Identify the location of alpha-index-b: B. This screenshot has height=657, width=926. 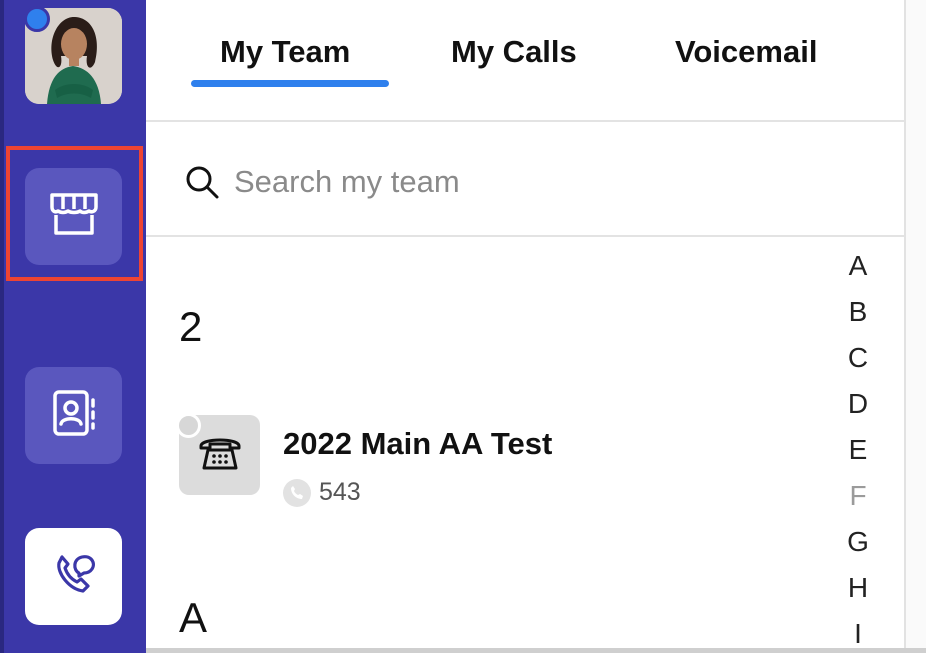
(858, 312).